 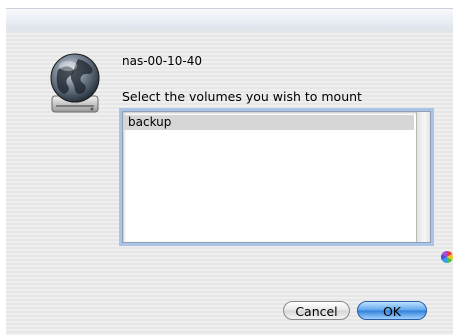 I want to click on color-wheel-icon, so click(x=446, y=255).